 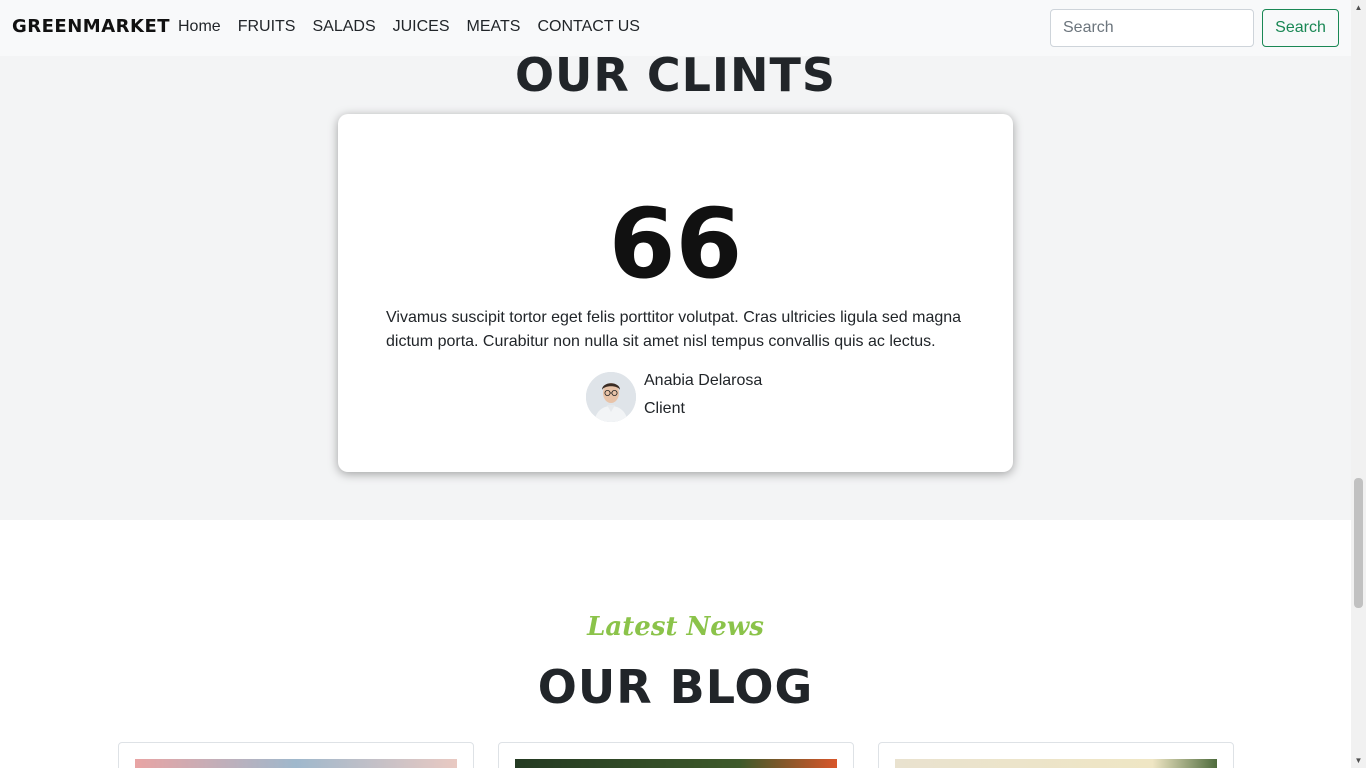 I want to click on nav-link-fruits: FRUITS, so click(x=267, y=27).